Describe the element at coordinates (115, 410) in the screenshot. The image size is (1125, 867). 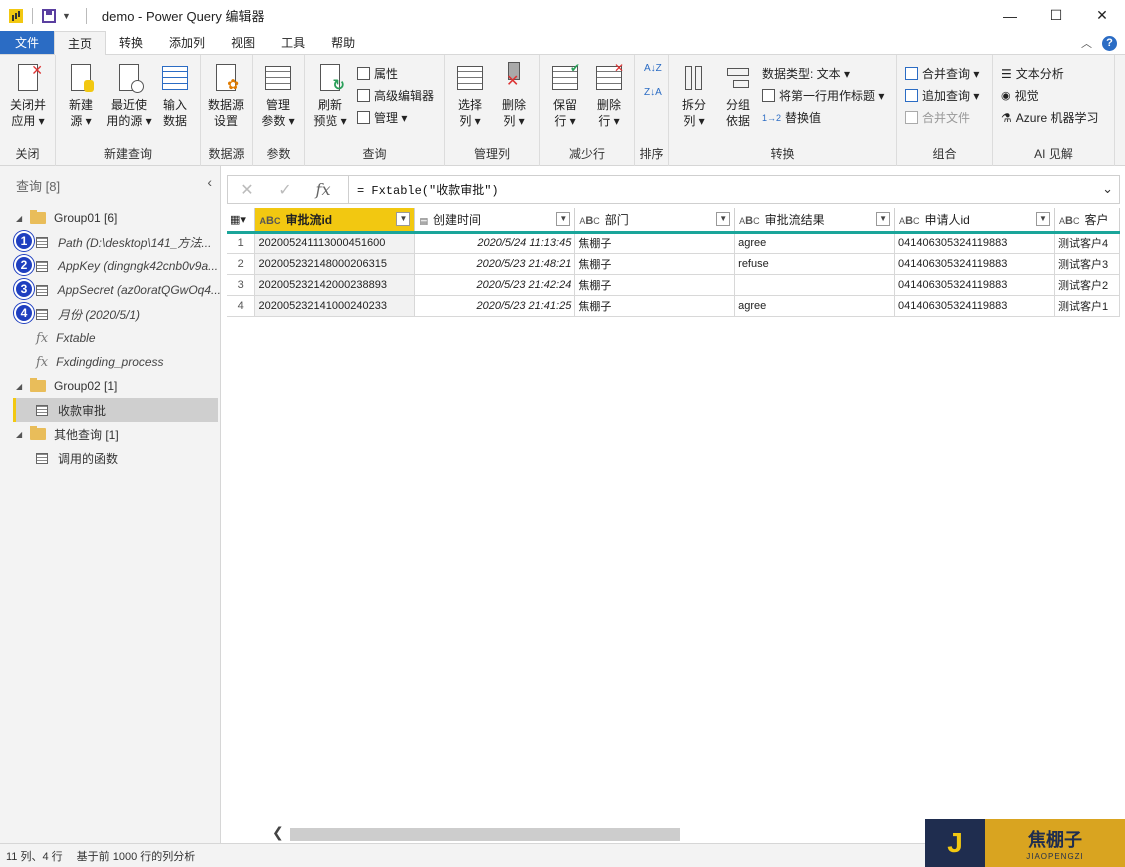
I see `query-item-selected: 收款审批` at that location.